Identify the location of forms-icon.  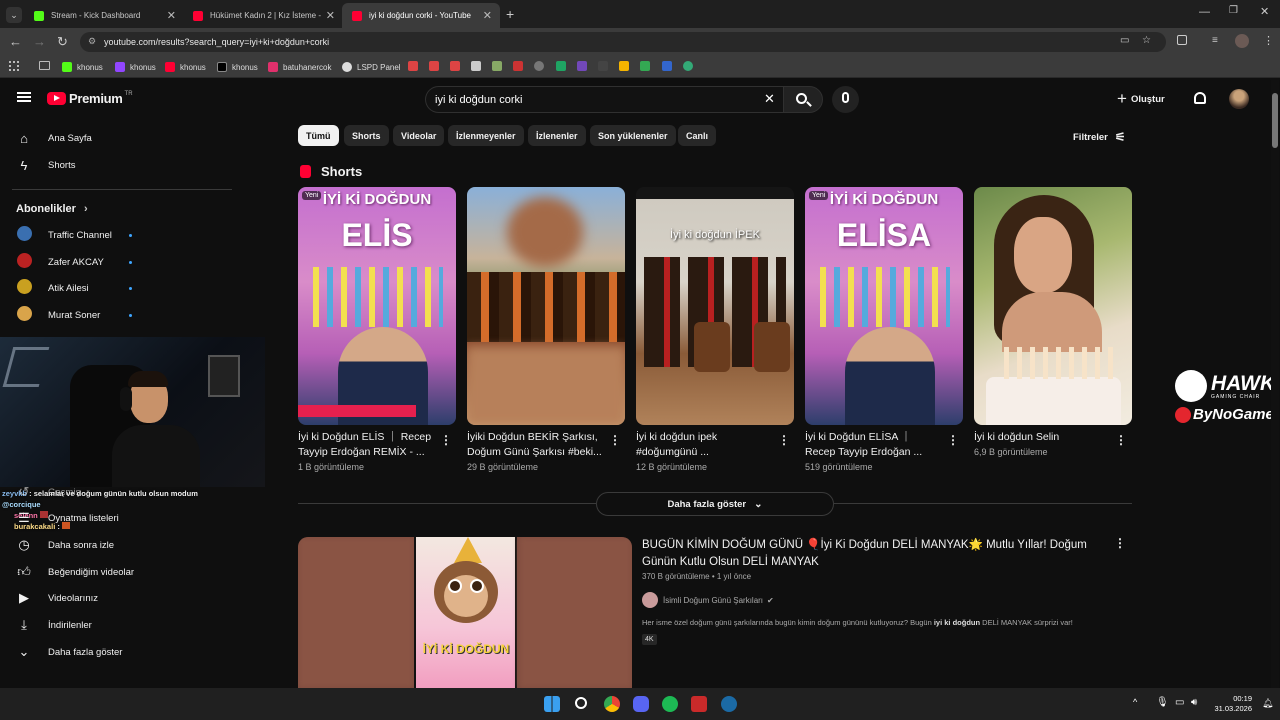
(582, 66).